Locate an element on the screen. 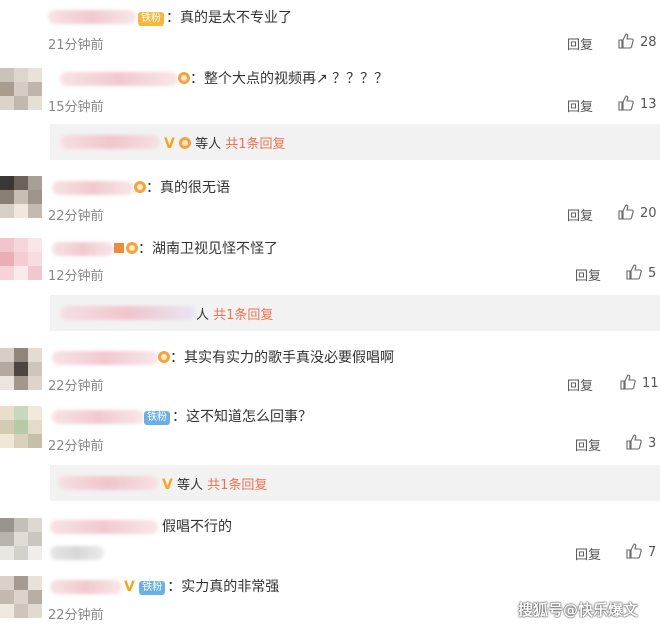  comment-text: ：其实有实力的歌手真没必要假唱啊 is located at coordinates (282, 358).